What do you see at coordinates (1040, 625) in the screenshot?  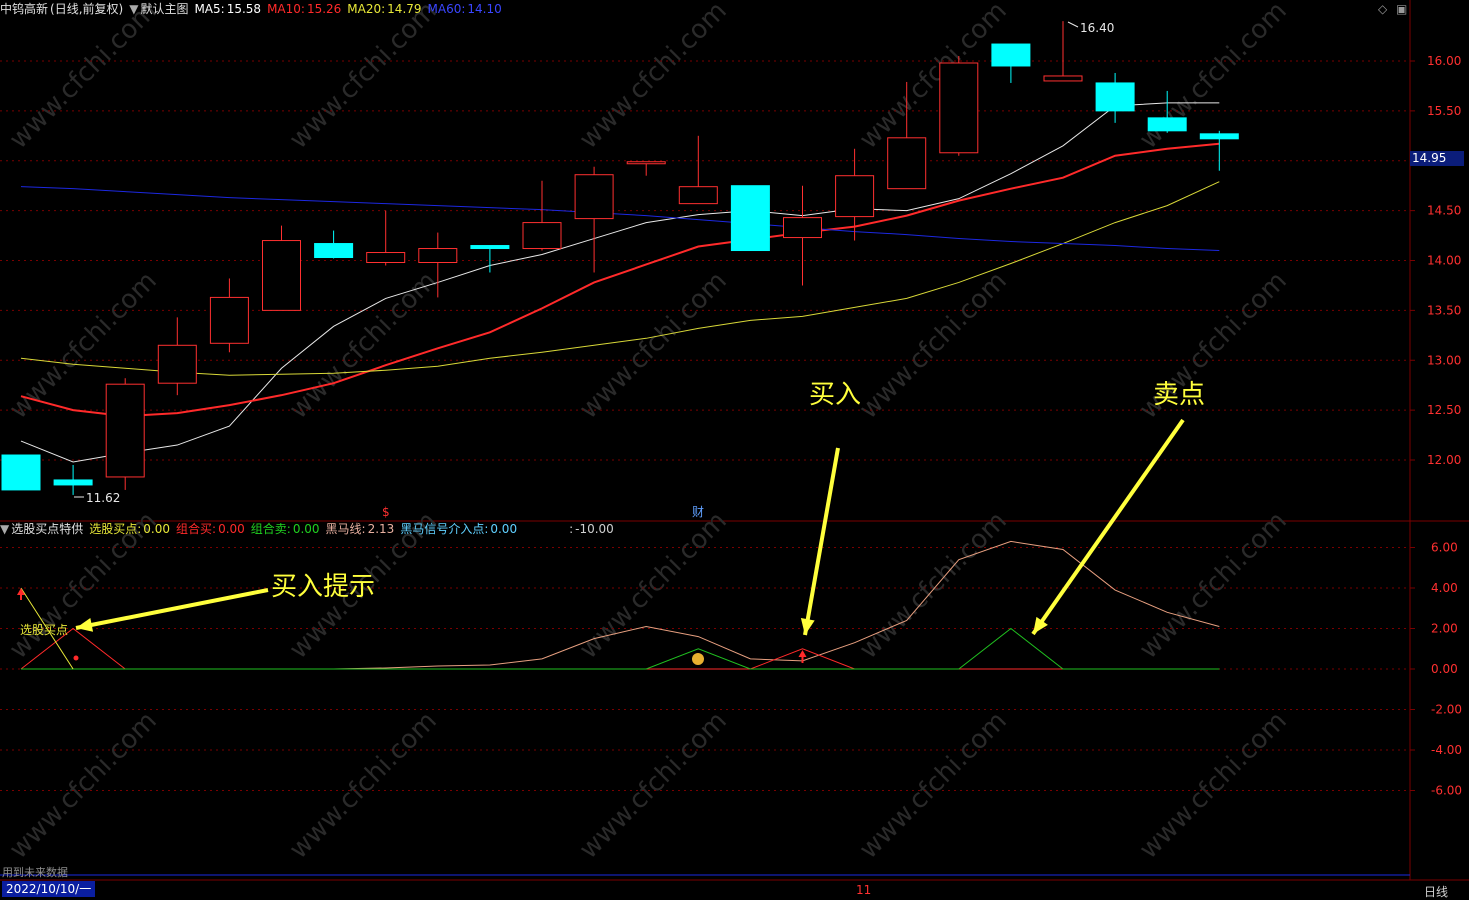 I see `sell-arrow-head` at bounding box center [1040, 625].